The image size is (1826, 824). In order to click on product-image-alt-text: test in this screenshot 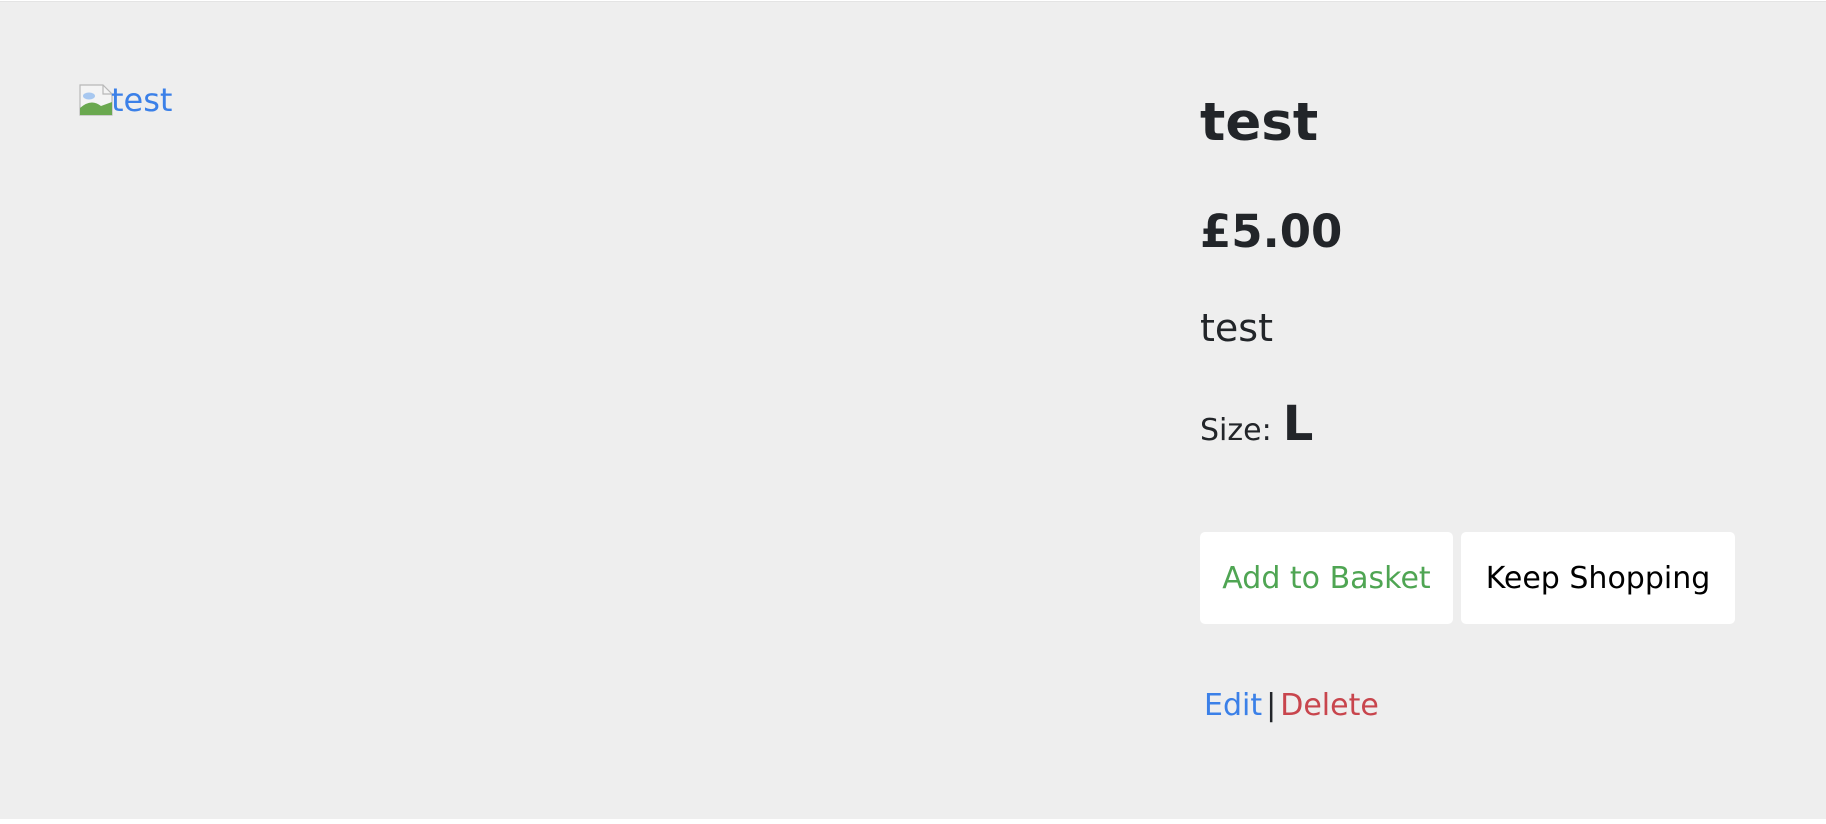, I will do `click(142, 100)`.